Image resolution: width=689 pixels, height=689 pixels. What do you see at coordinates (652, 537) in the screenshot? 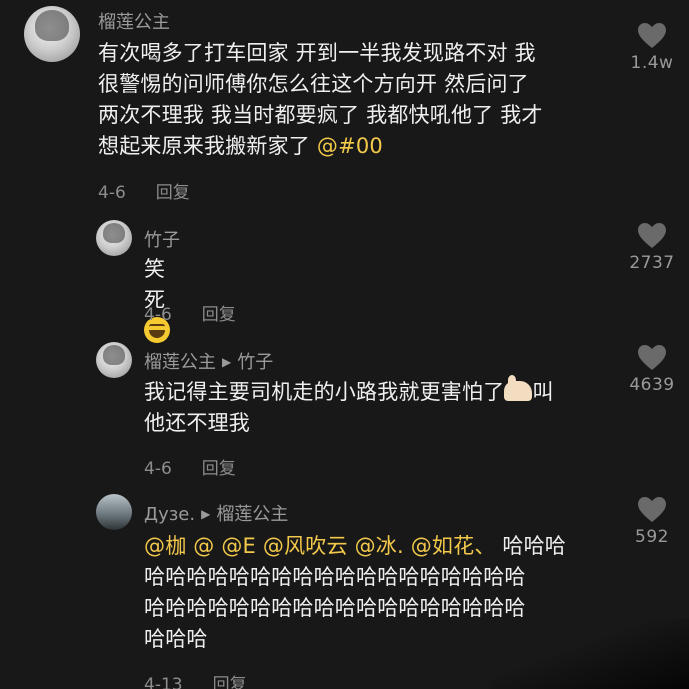
I see `like-count: 592` at bounding box center [652, 537].